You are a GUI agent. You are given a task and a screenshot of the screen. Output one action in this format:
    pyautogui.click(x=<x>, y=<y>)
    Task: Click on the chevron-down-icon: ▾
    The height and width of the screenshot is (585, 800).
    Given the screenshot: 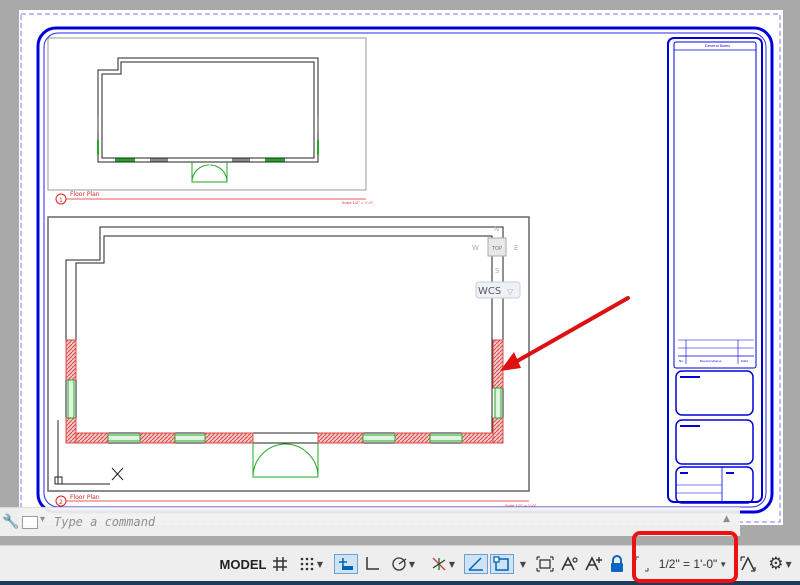 What is the action you would take?
    pyautogui.click(x=42, y=519)
    